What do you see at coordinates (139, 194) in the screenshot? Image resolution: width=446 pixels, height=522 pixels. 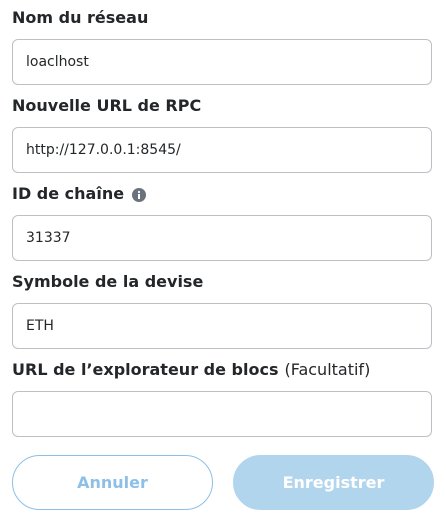 I see `info-icon` at bounding box center [139, 194].